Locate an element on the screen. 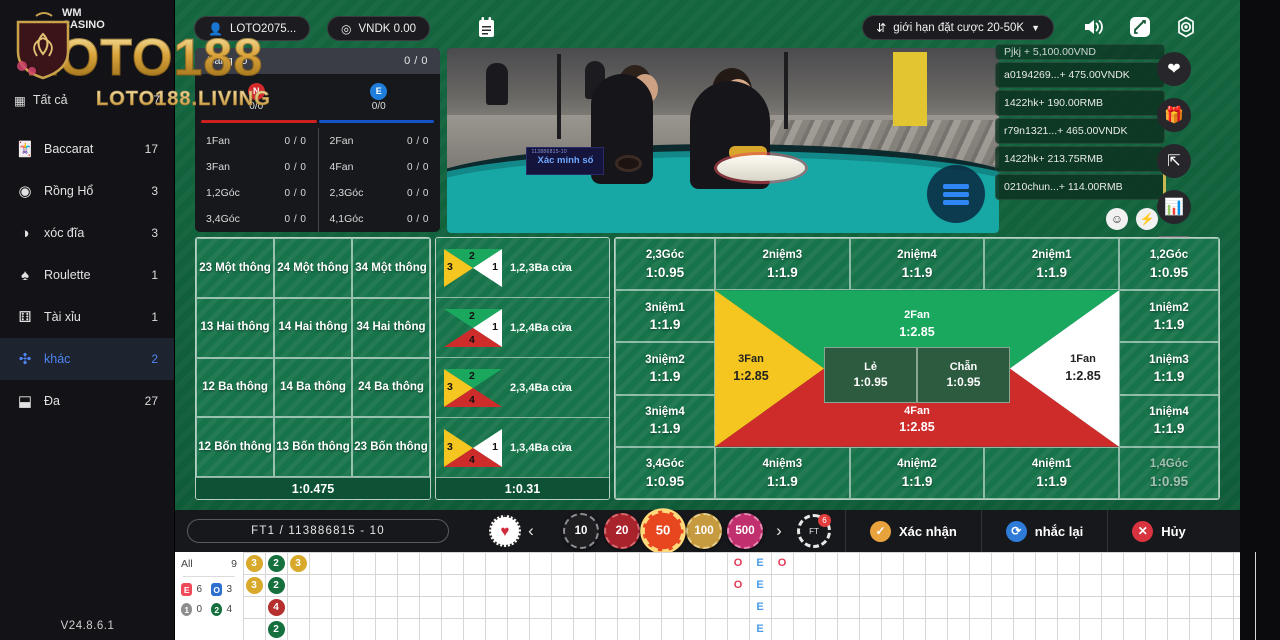 This screenshot has height=640, width=1280. bet-cell-1ni-m4: 1niệm4 1:1.9 is located at coordinates (1169, 420).